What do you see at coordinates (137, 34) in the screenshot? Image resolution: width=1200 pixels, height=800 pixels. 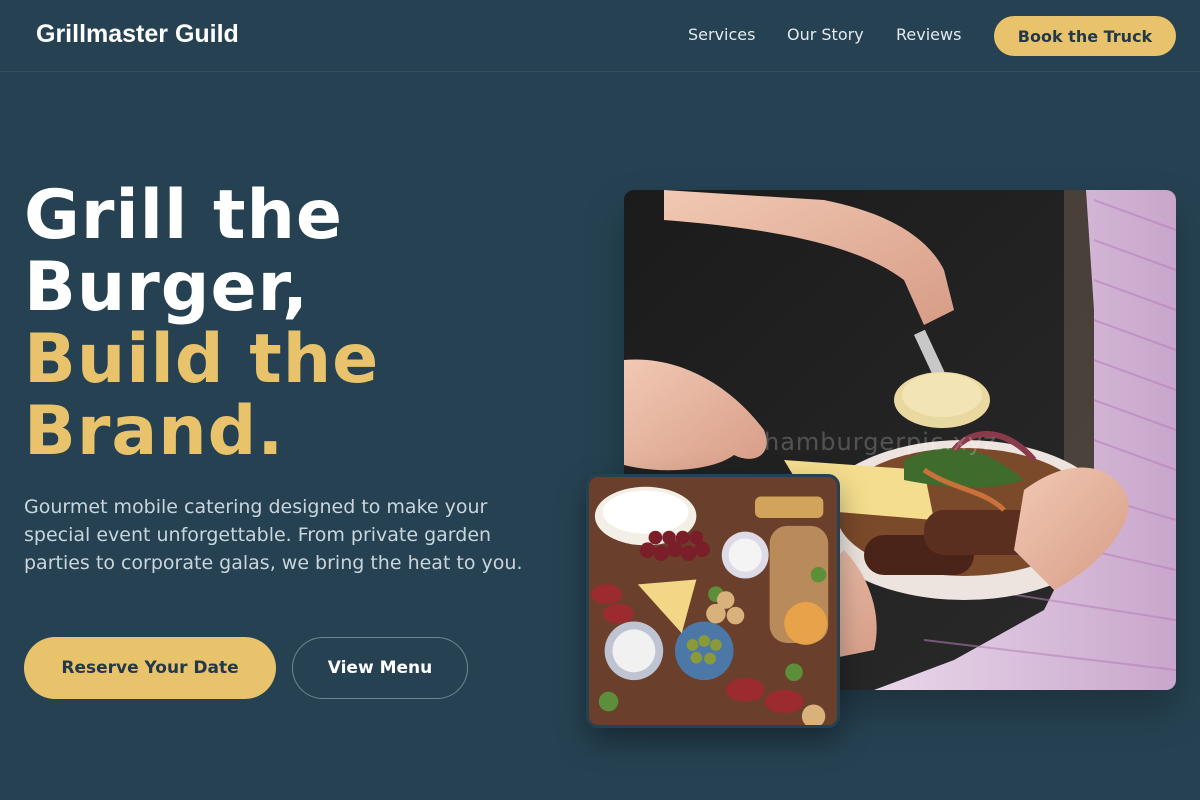 I see `brand-logo: Grillmaster Guild` at bounding box center [137, 34].